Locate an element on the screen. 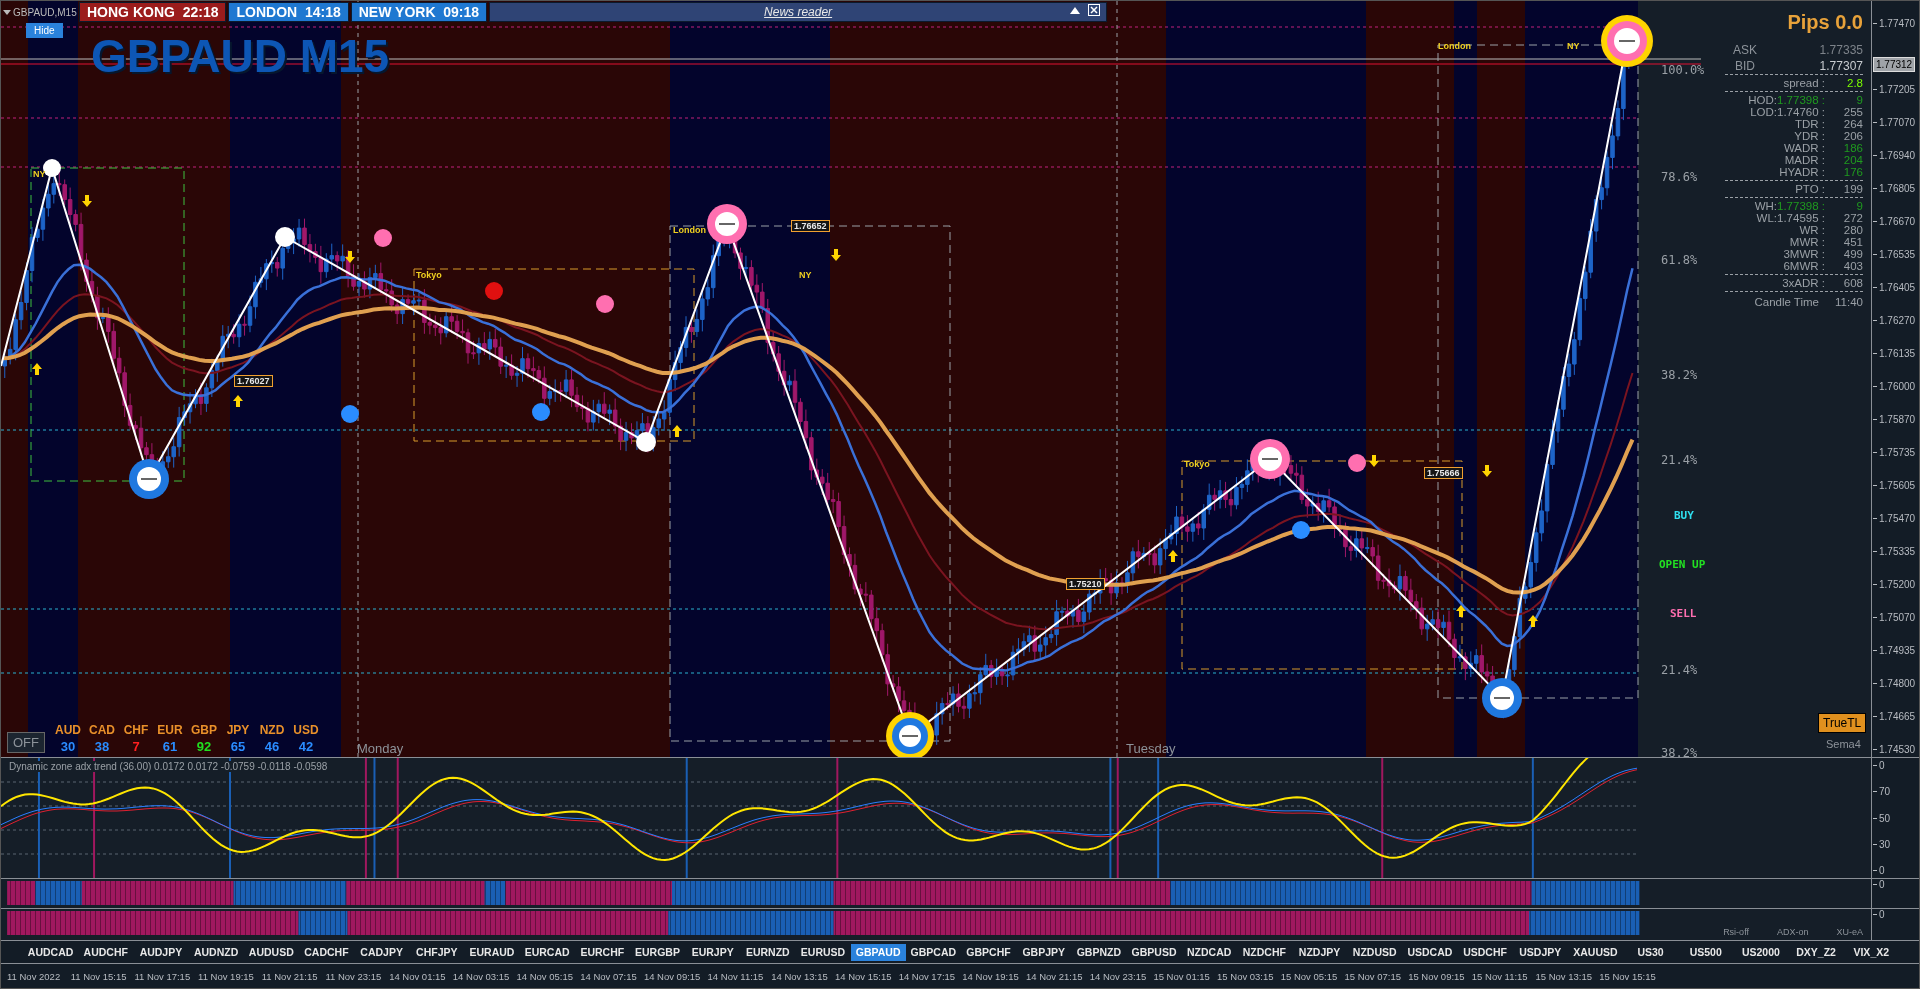 Image resolution: width=1920 pixels, height=989 pixels. price-axis-label: 1.76670 is located at coordinates (1895, 221).